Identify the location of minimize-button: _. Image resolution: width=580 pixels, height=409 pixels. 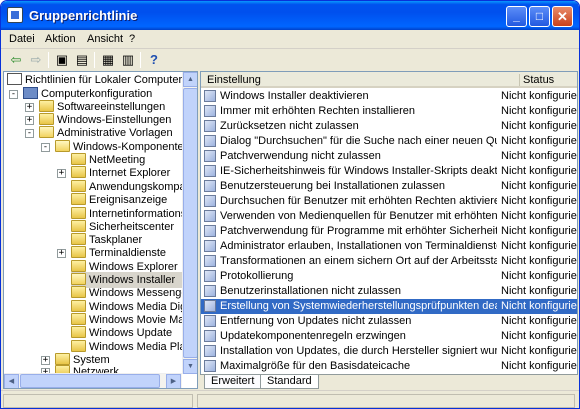
(516, 16).